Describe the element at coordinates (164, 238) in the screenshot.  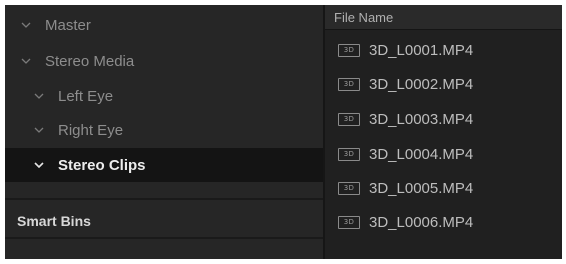
I see `smart-bins-divider` at that location.